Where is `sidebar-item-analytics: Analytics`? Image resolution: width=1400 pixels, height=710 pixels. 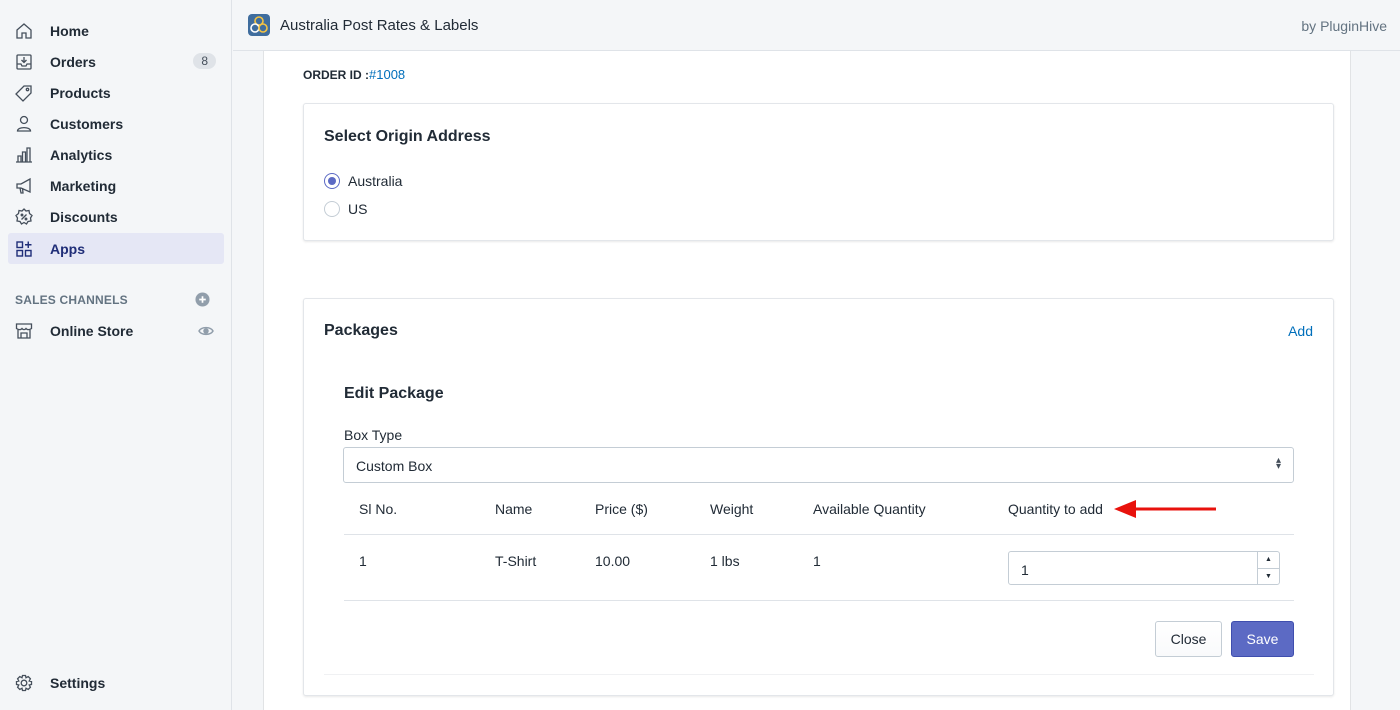
sidebar-item-analytics: Analytics is located at coordinates (116, 154).